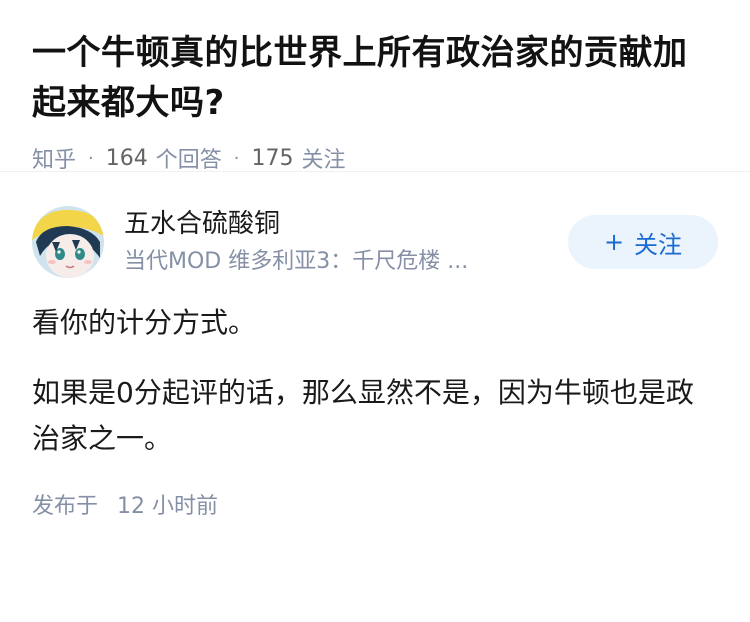 The width and height of the screenshot is (750, 622). I want to click on answer-paragraph: 看你的计分方式。, so click(144, 322).